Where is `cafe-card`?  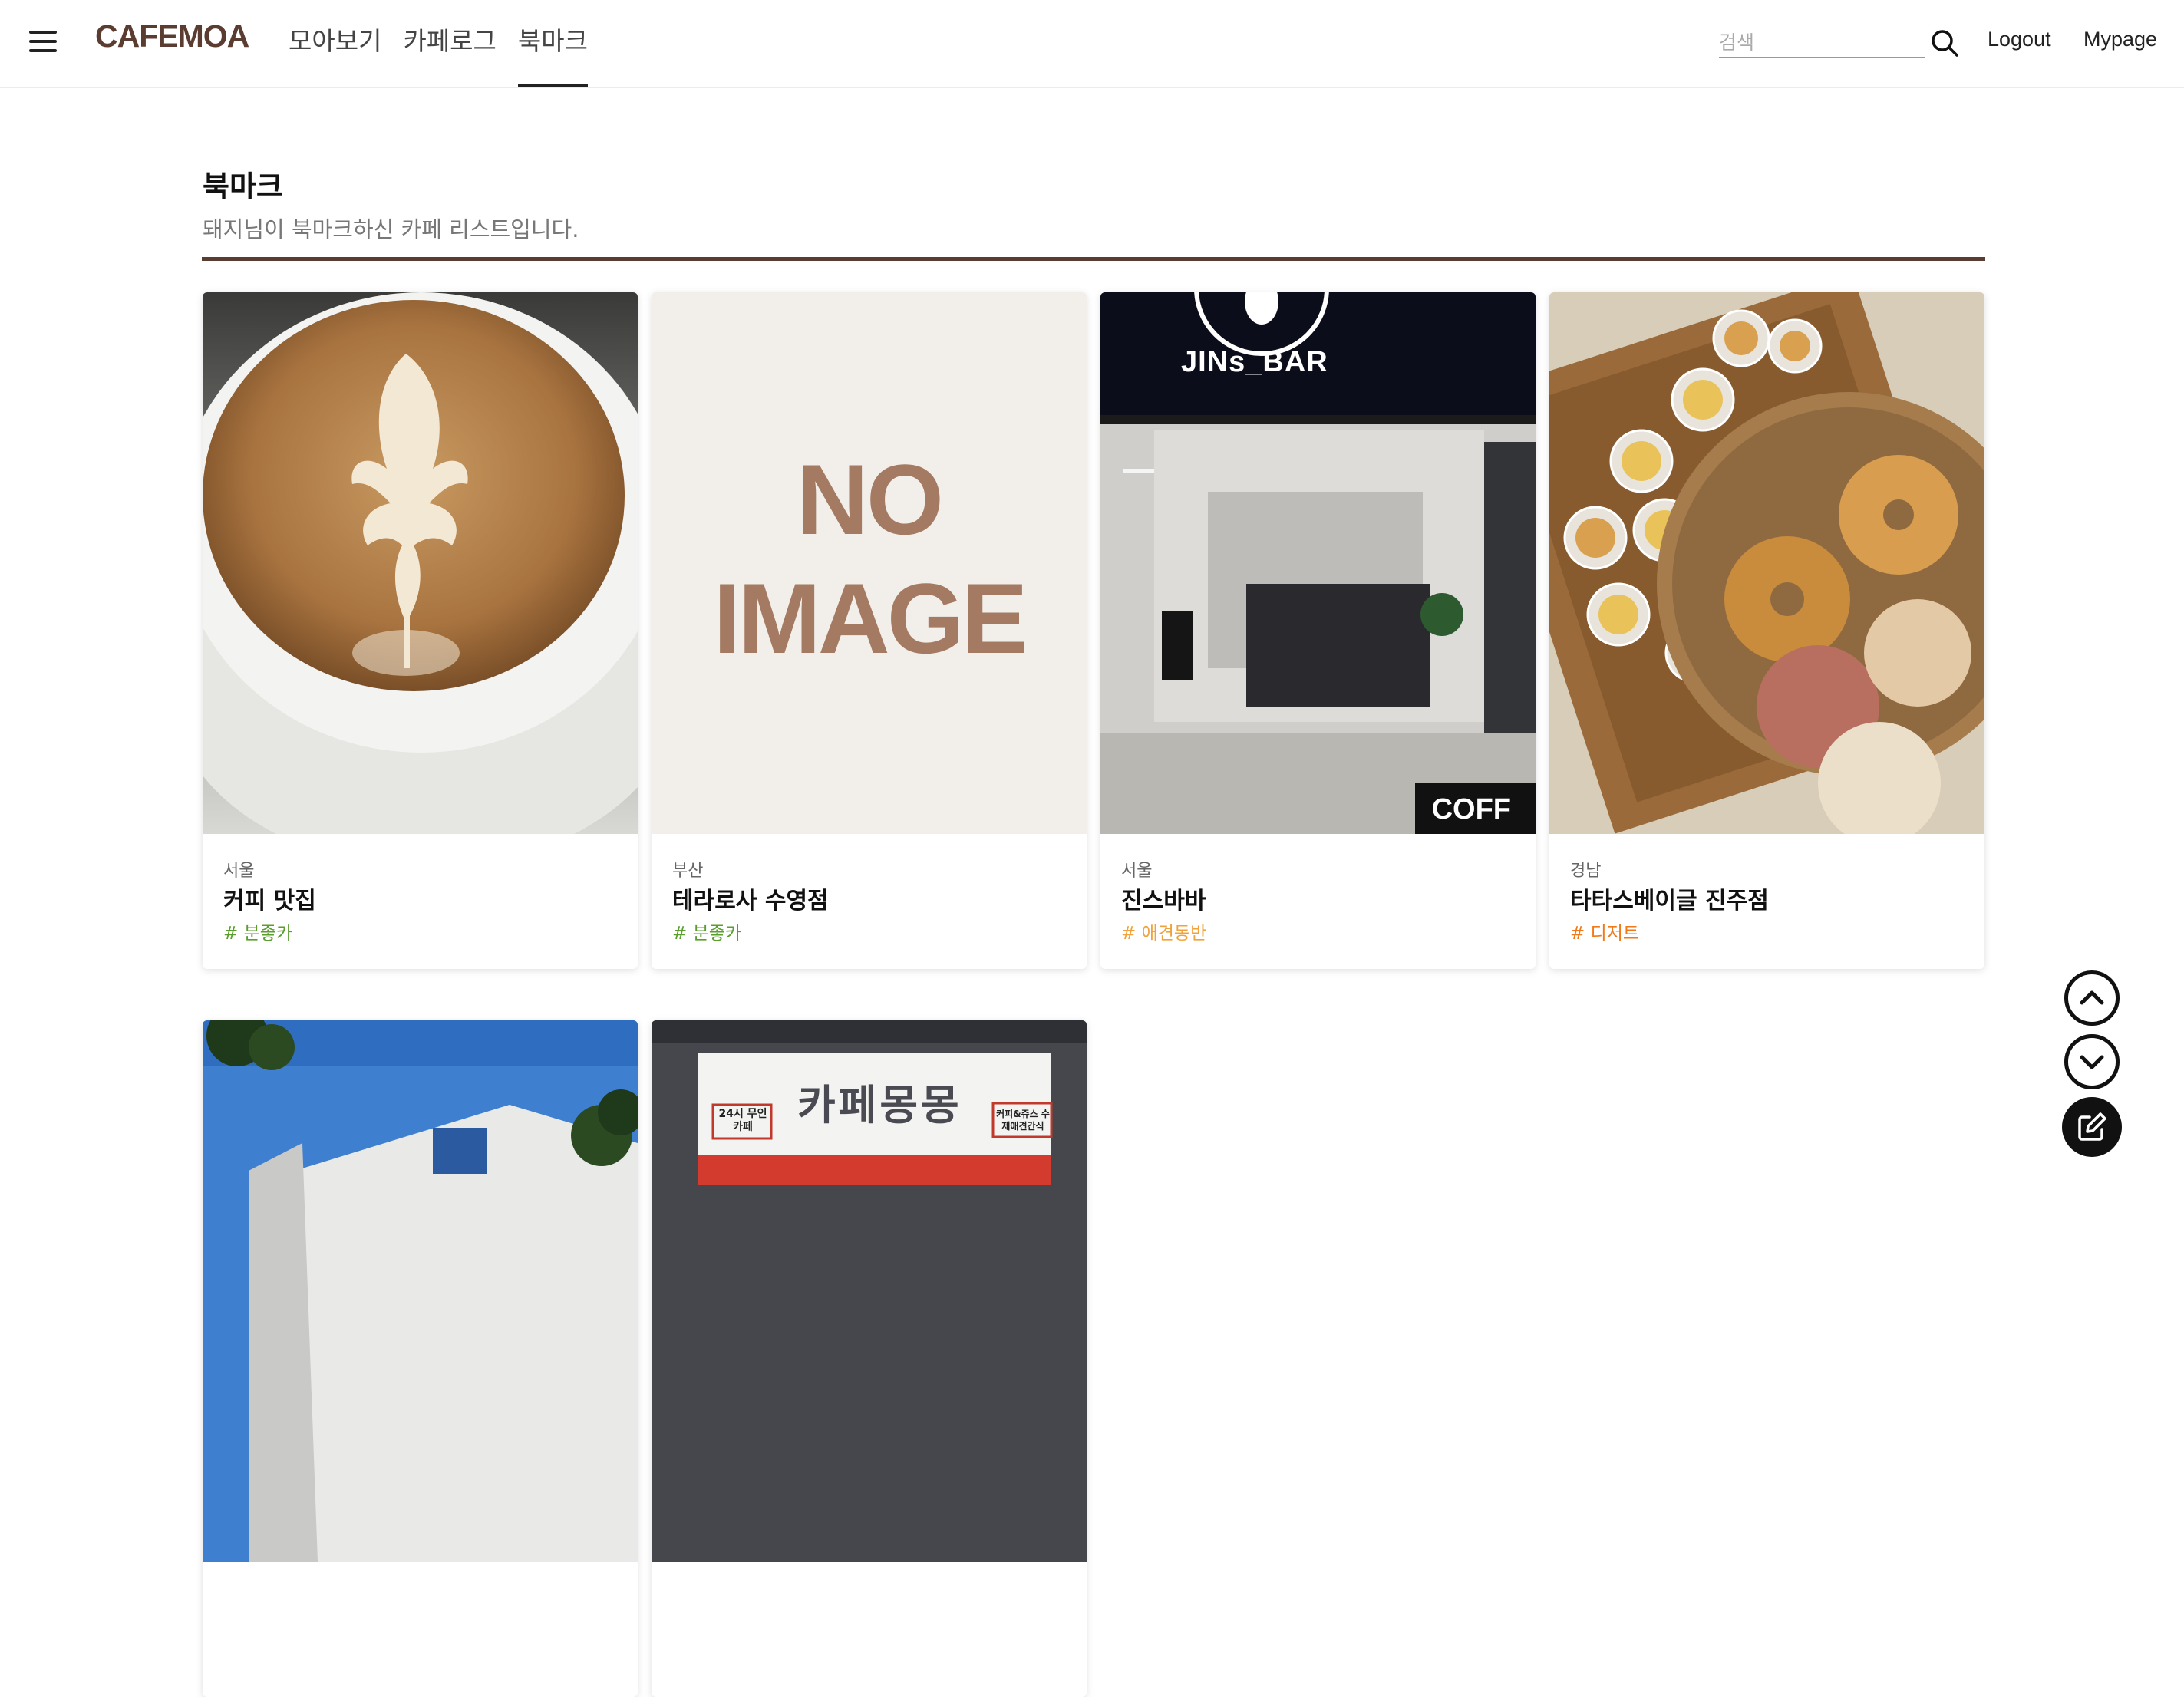
cafe-card is located at coordinates (421, 1358).